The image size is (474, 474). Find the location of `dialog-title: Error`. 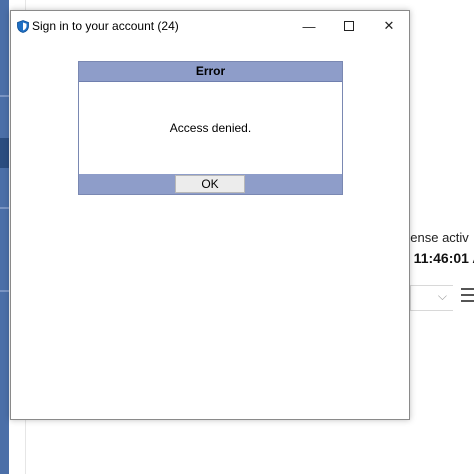

dialog-title: Error is located at coordinates (210, 72).